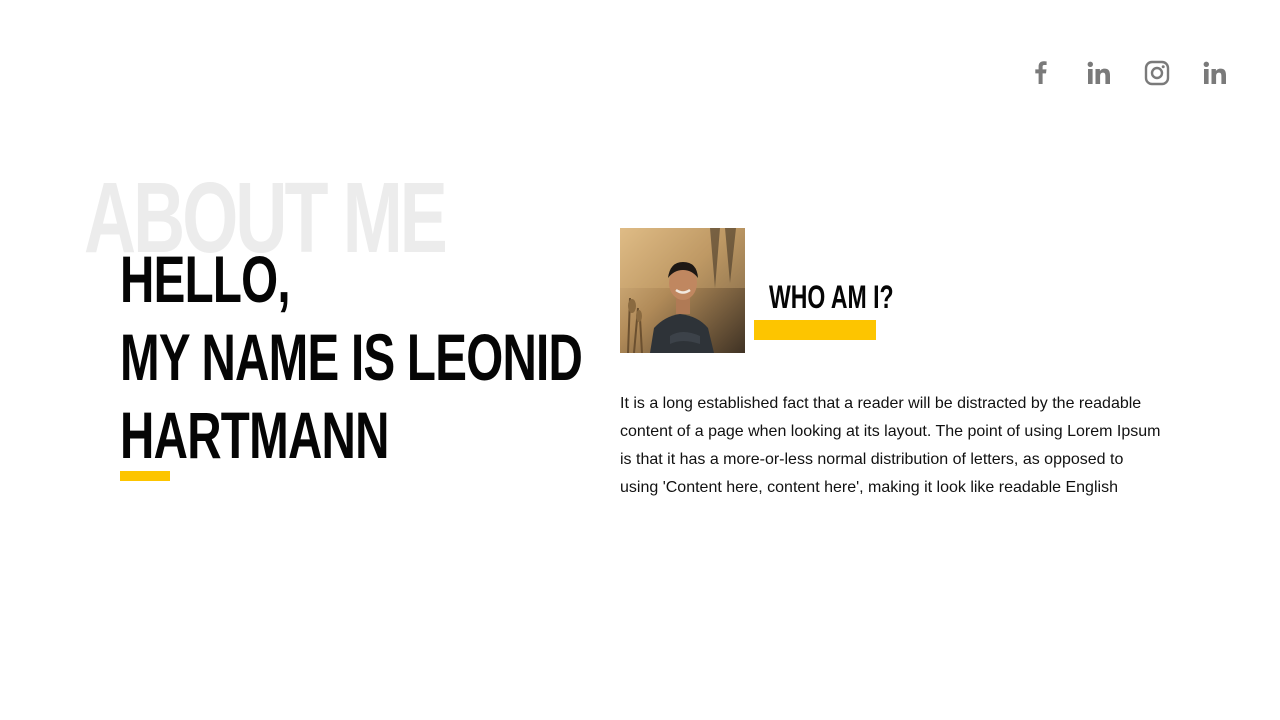 The height and width of the screenshot is (720, 1280). I want to click on hero-line-surname: HARTMANN, so click(254, 435).